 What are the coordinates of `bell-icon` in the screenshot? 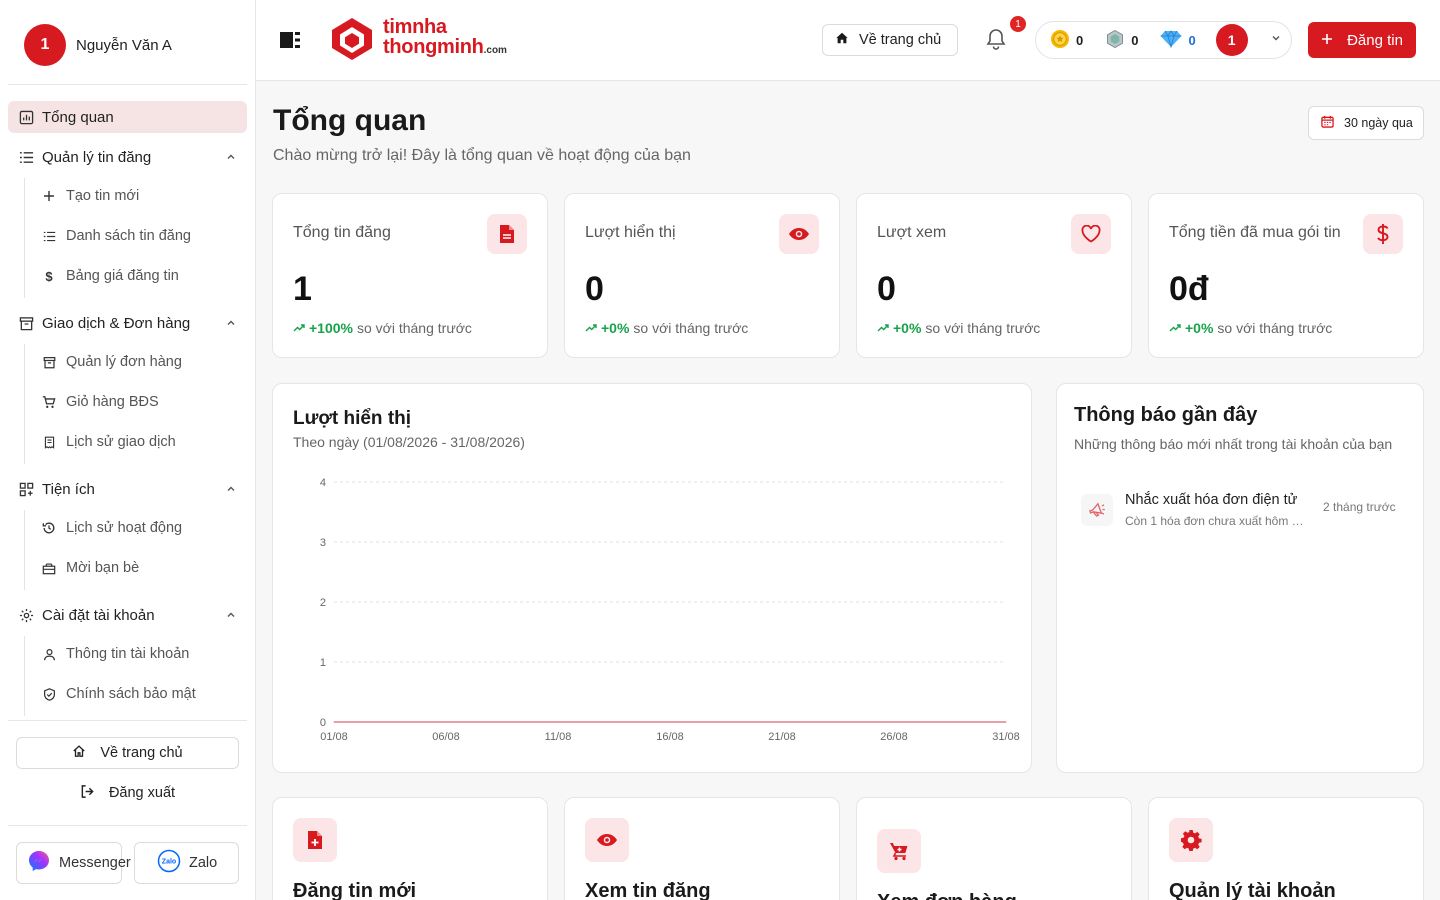 It's located at (996, 41).